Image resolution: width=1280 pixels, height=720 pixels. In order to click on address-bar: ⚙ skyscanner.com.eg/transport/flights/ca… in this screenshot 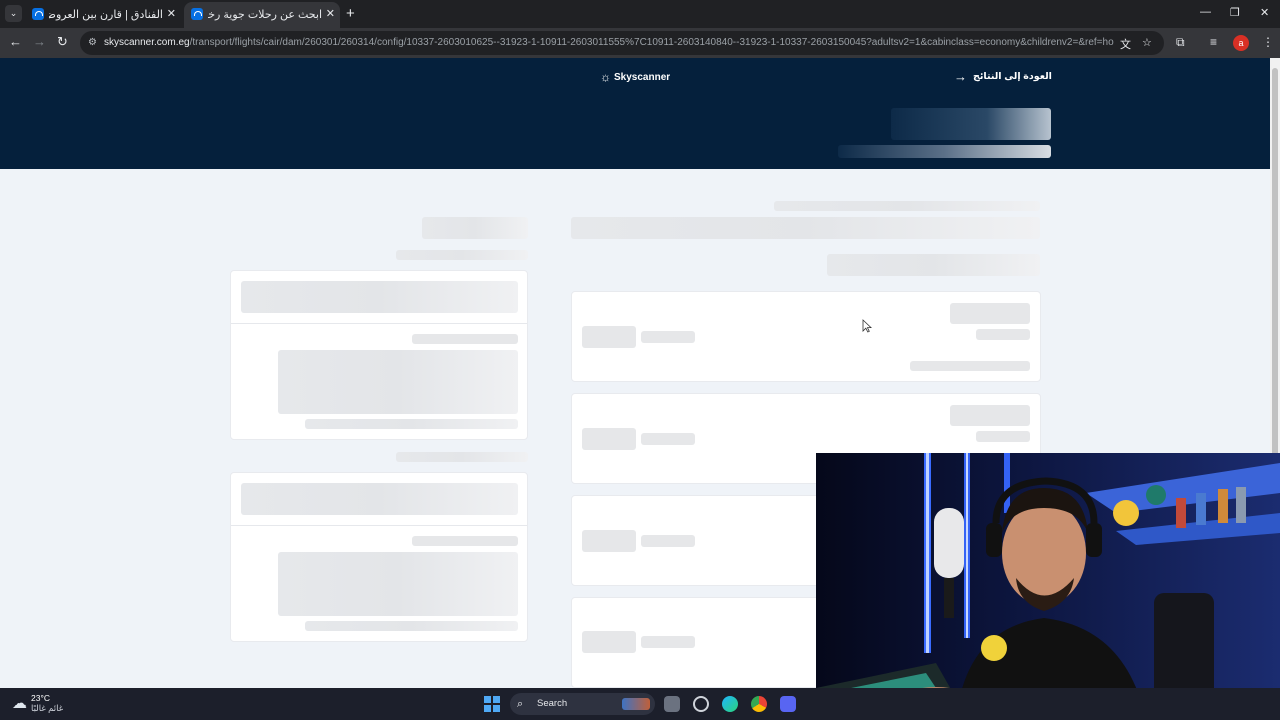, I will do `click(622, 43)`.